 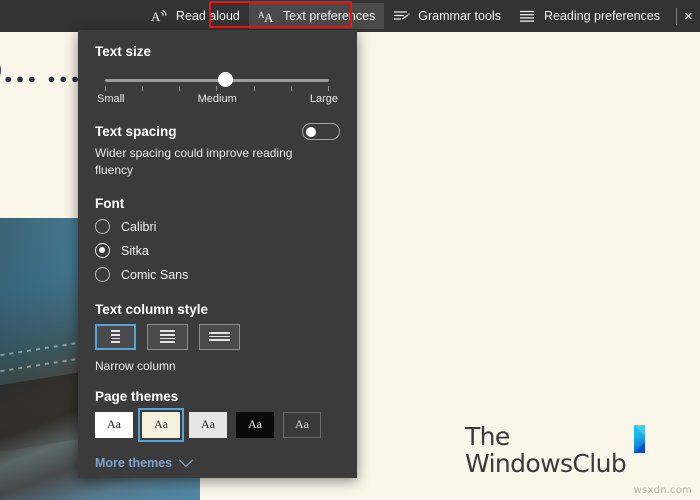 I want to click on font-option-comic-sans: Comic Sans, so click(x=217, y=275).